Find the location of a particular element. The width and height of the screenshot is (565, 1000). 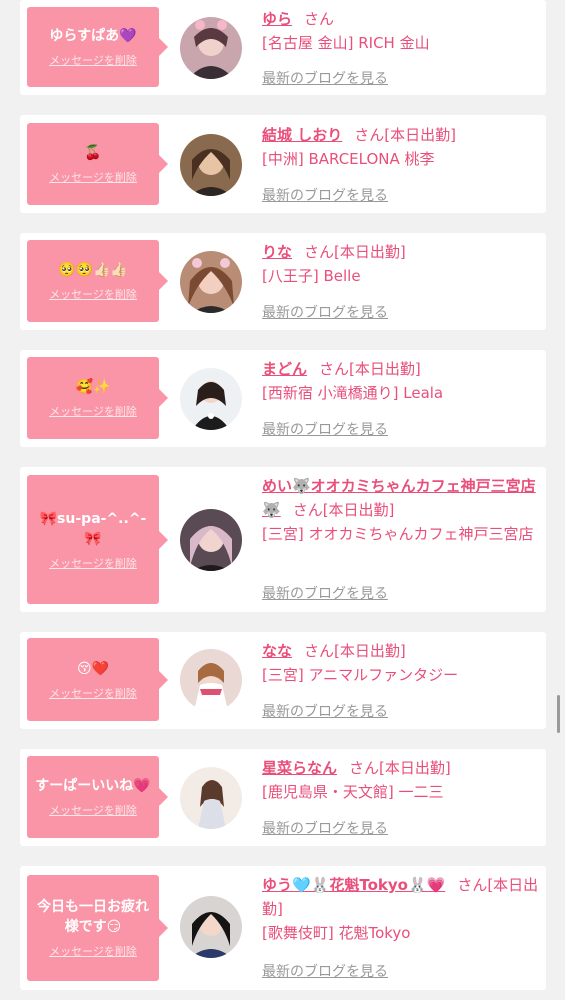

message-bubble: 🎀su-pa-^..^-🎀 メッセージを削除 is located at coordinates (97, 539).